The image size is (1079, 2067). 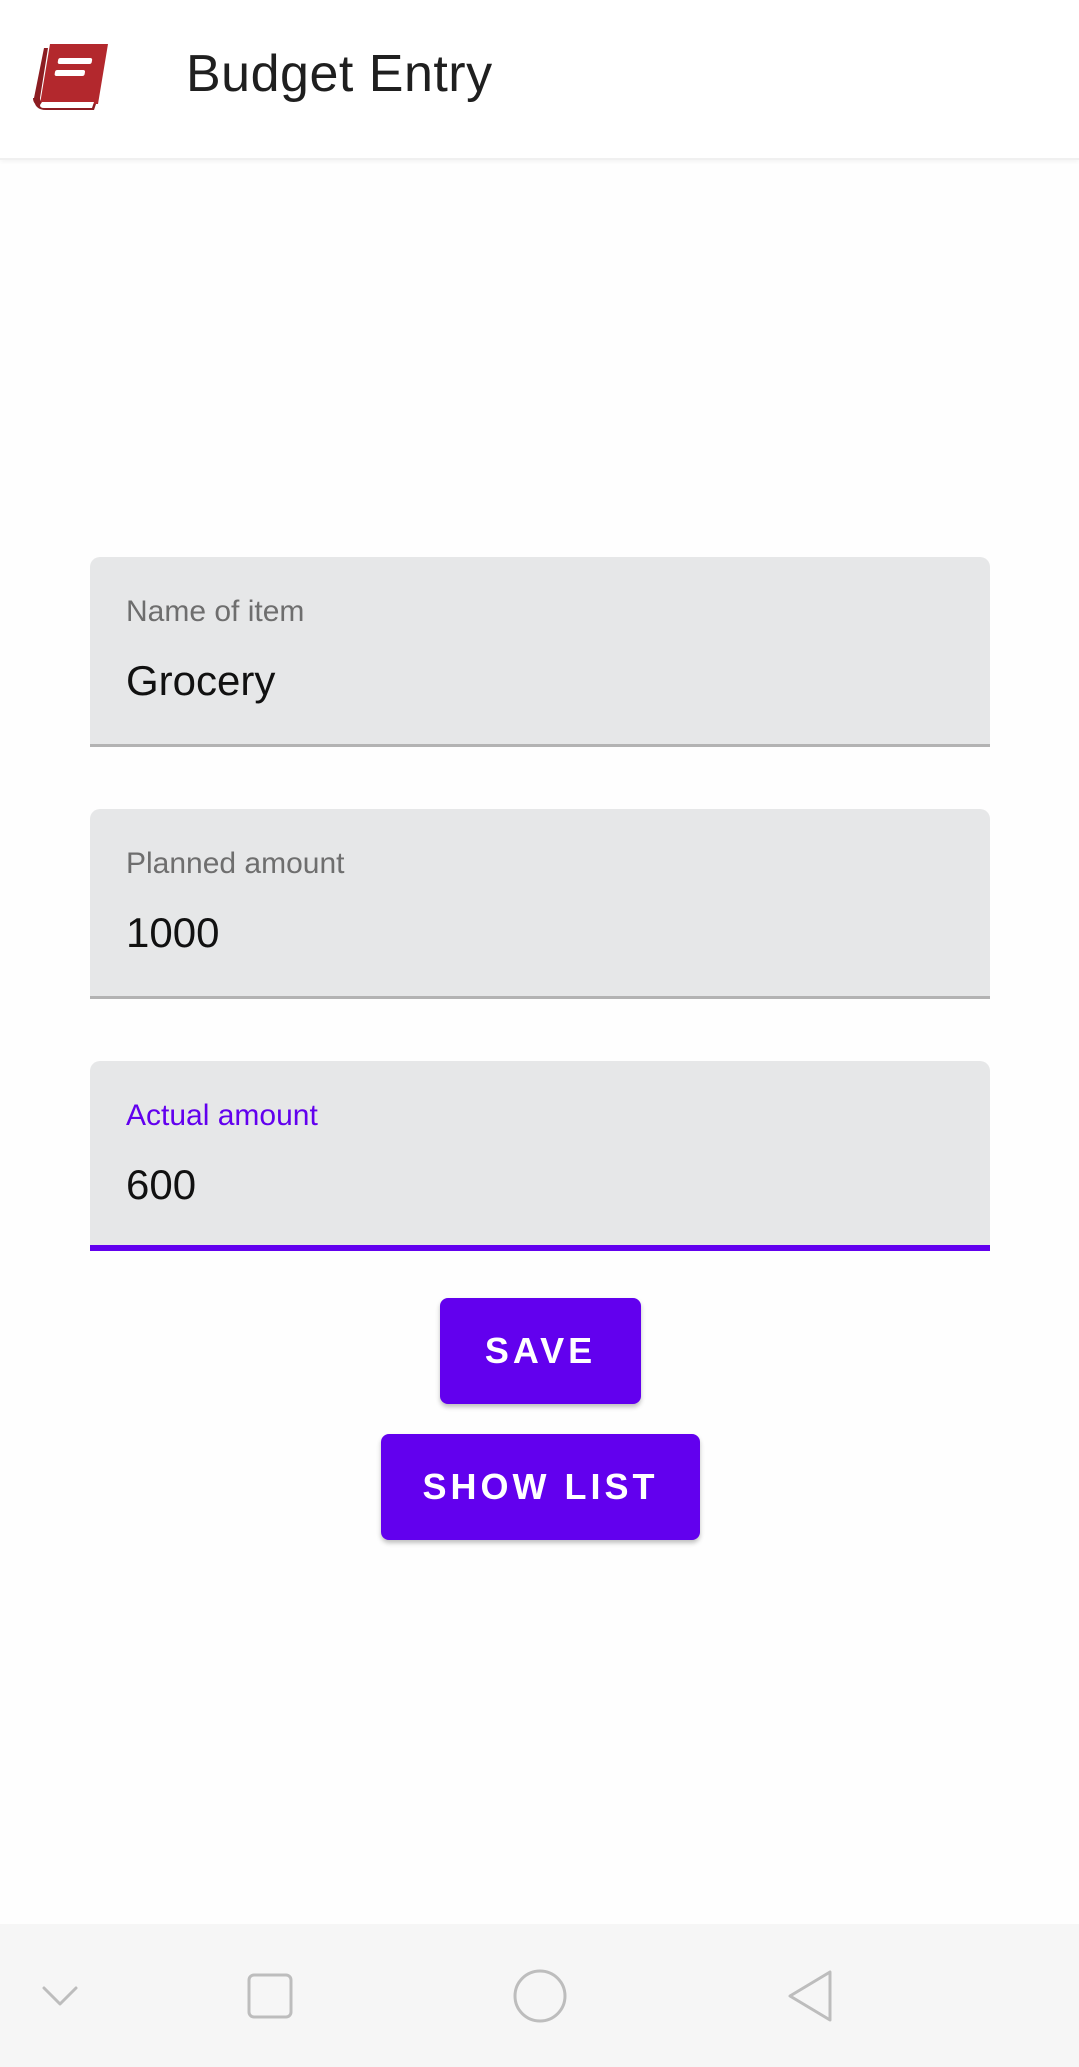 I want to click on page-title: Budget Entry, so click(x=339, y=74).